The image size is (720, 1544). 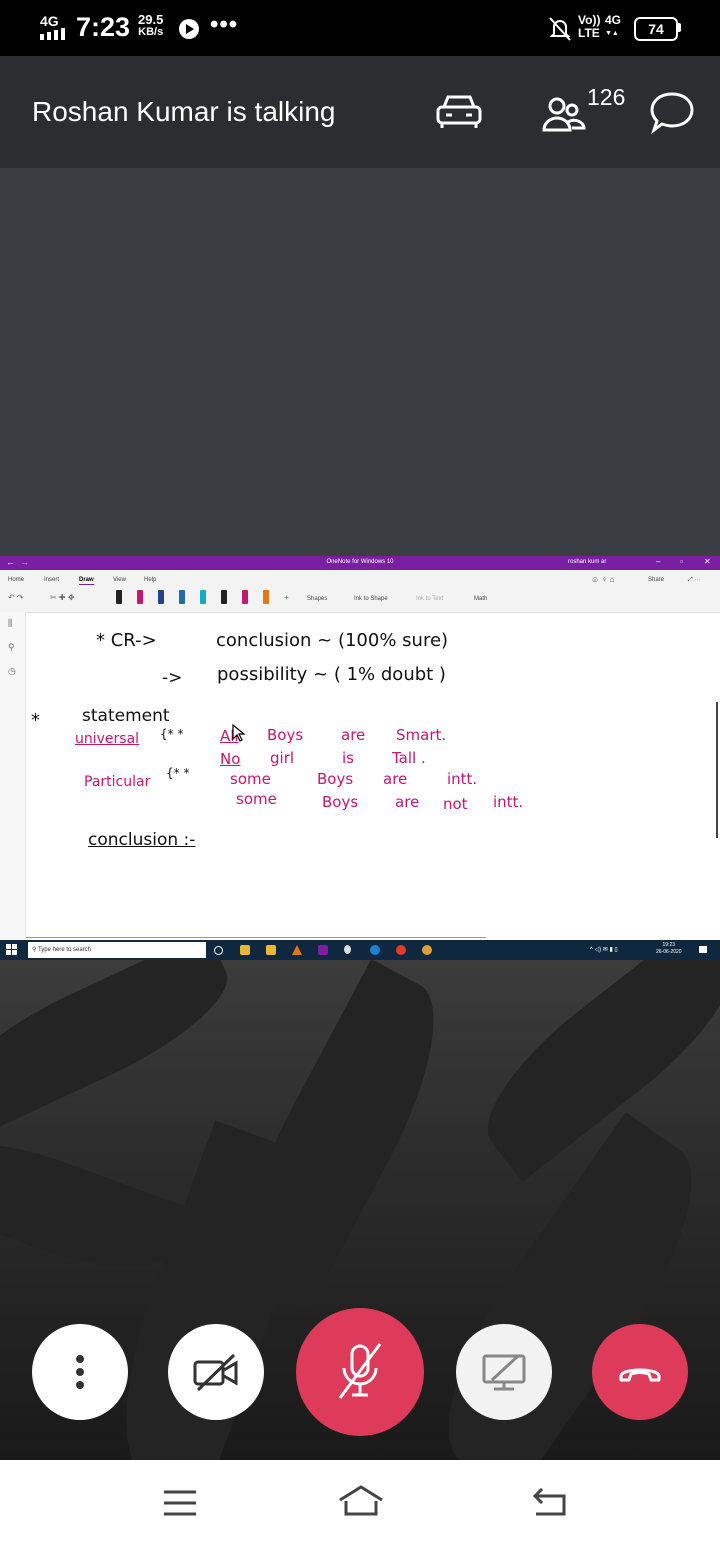 What do you see at coordinates (323, 950) in the screenshot?
I see `onenote-icon` at bounding box center [323, 950].